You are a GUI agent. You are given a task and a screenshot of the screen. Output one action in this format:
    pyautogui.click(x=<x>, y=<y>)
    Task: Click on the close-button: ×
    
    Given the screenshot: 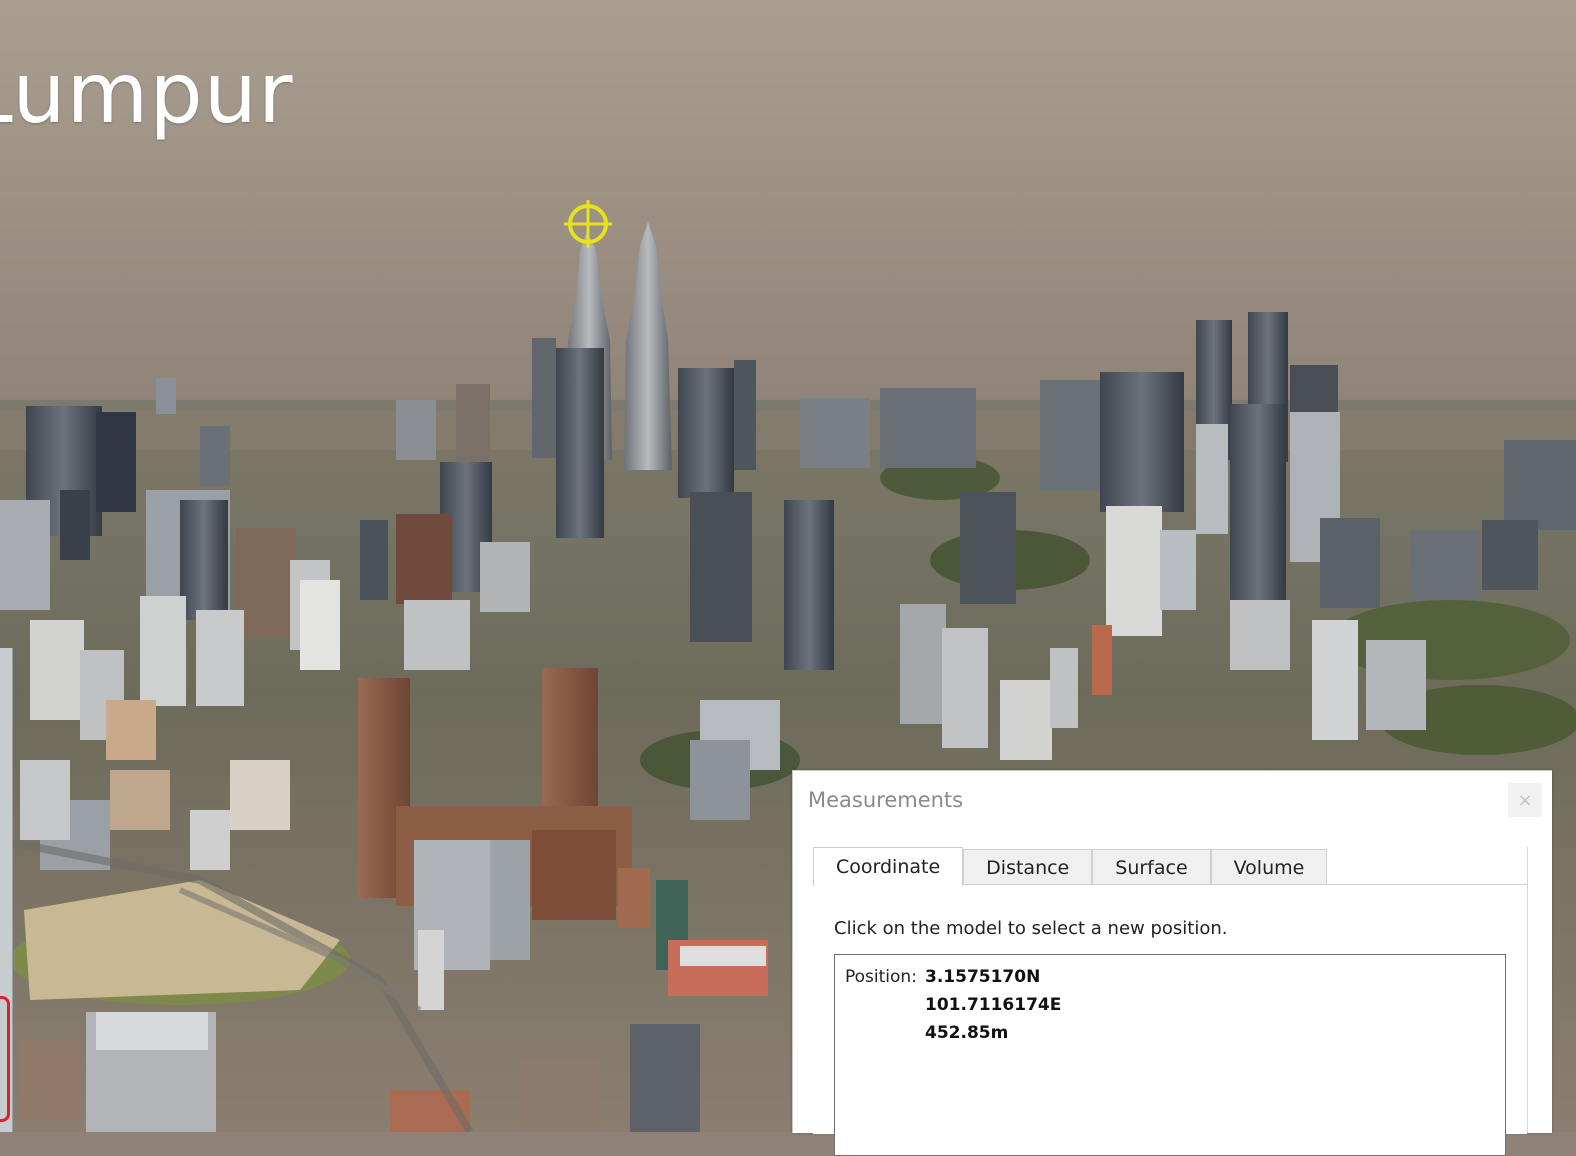 What is the action you would take?
    pyautogui.click(x=1525, y=800)
    